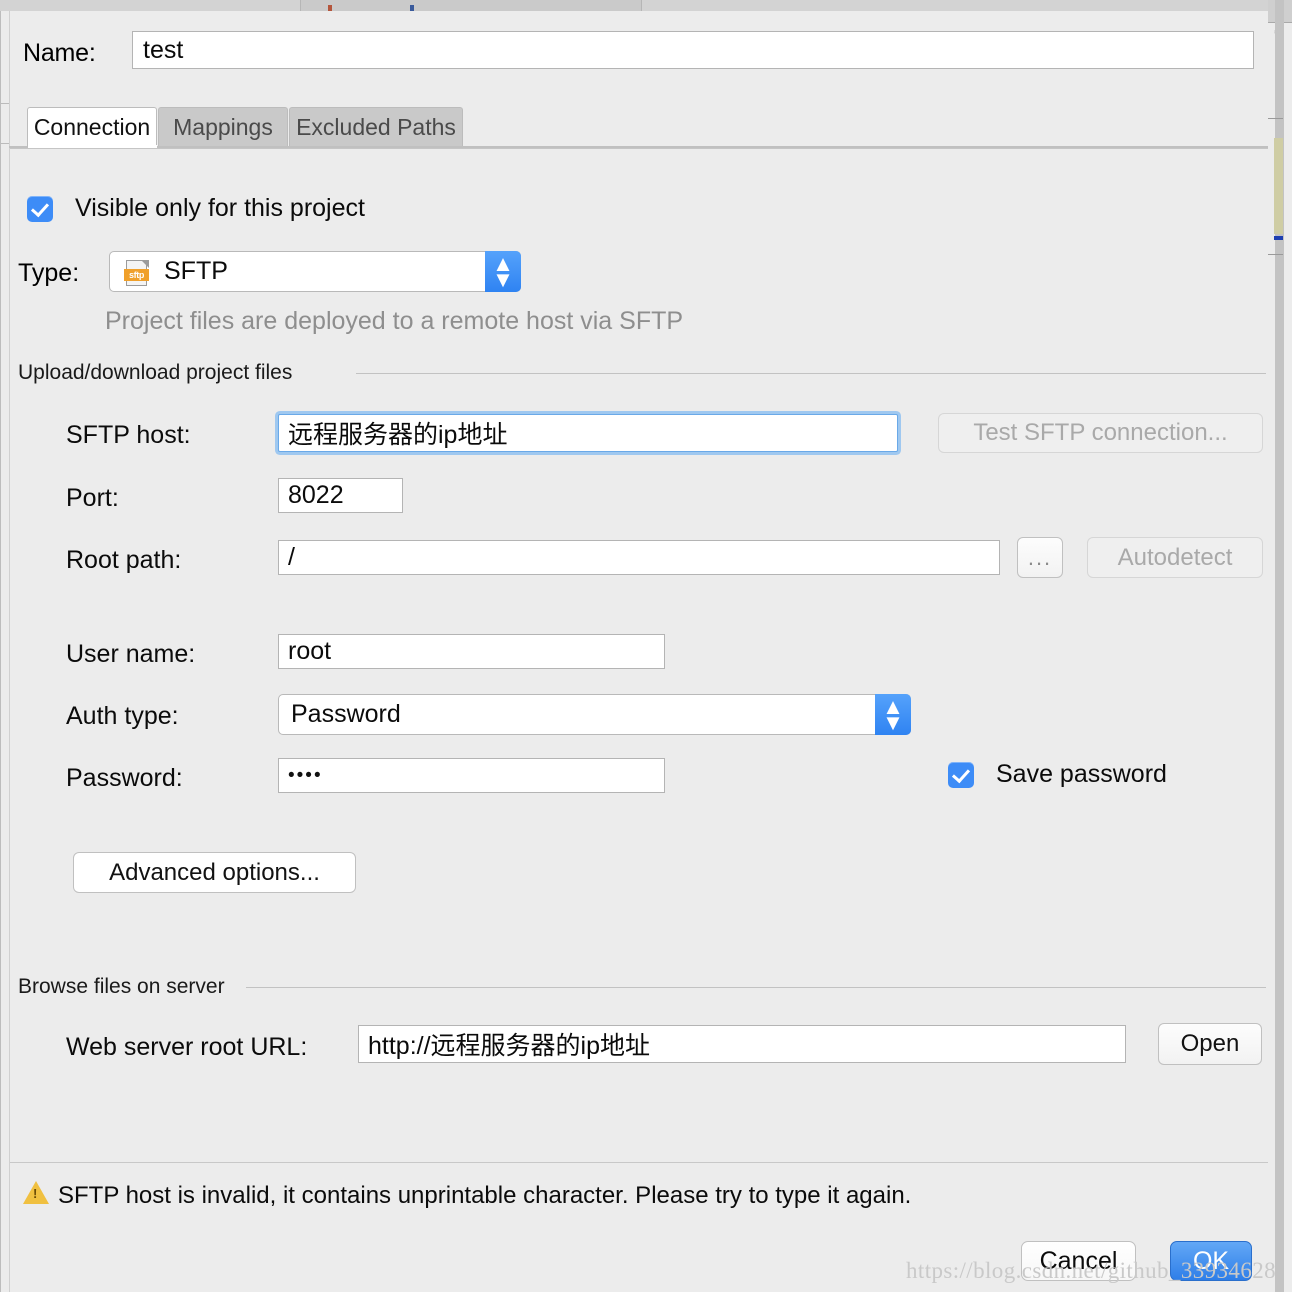 Image resolution: width=1292 pixels, height=1292 pixels. I want to click on dialog-left-edge, so click(5, 651).